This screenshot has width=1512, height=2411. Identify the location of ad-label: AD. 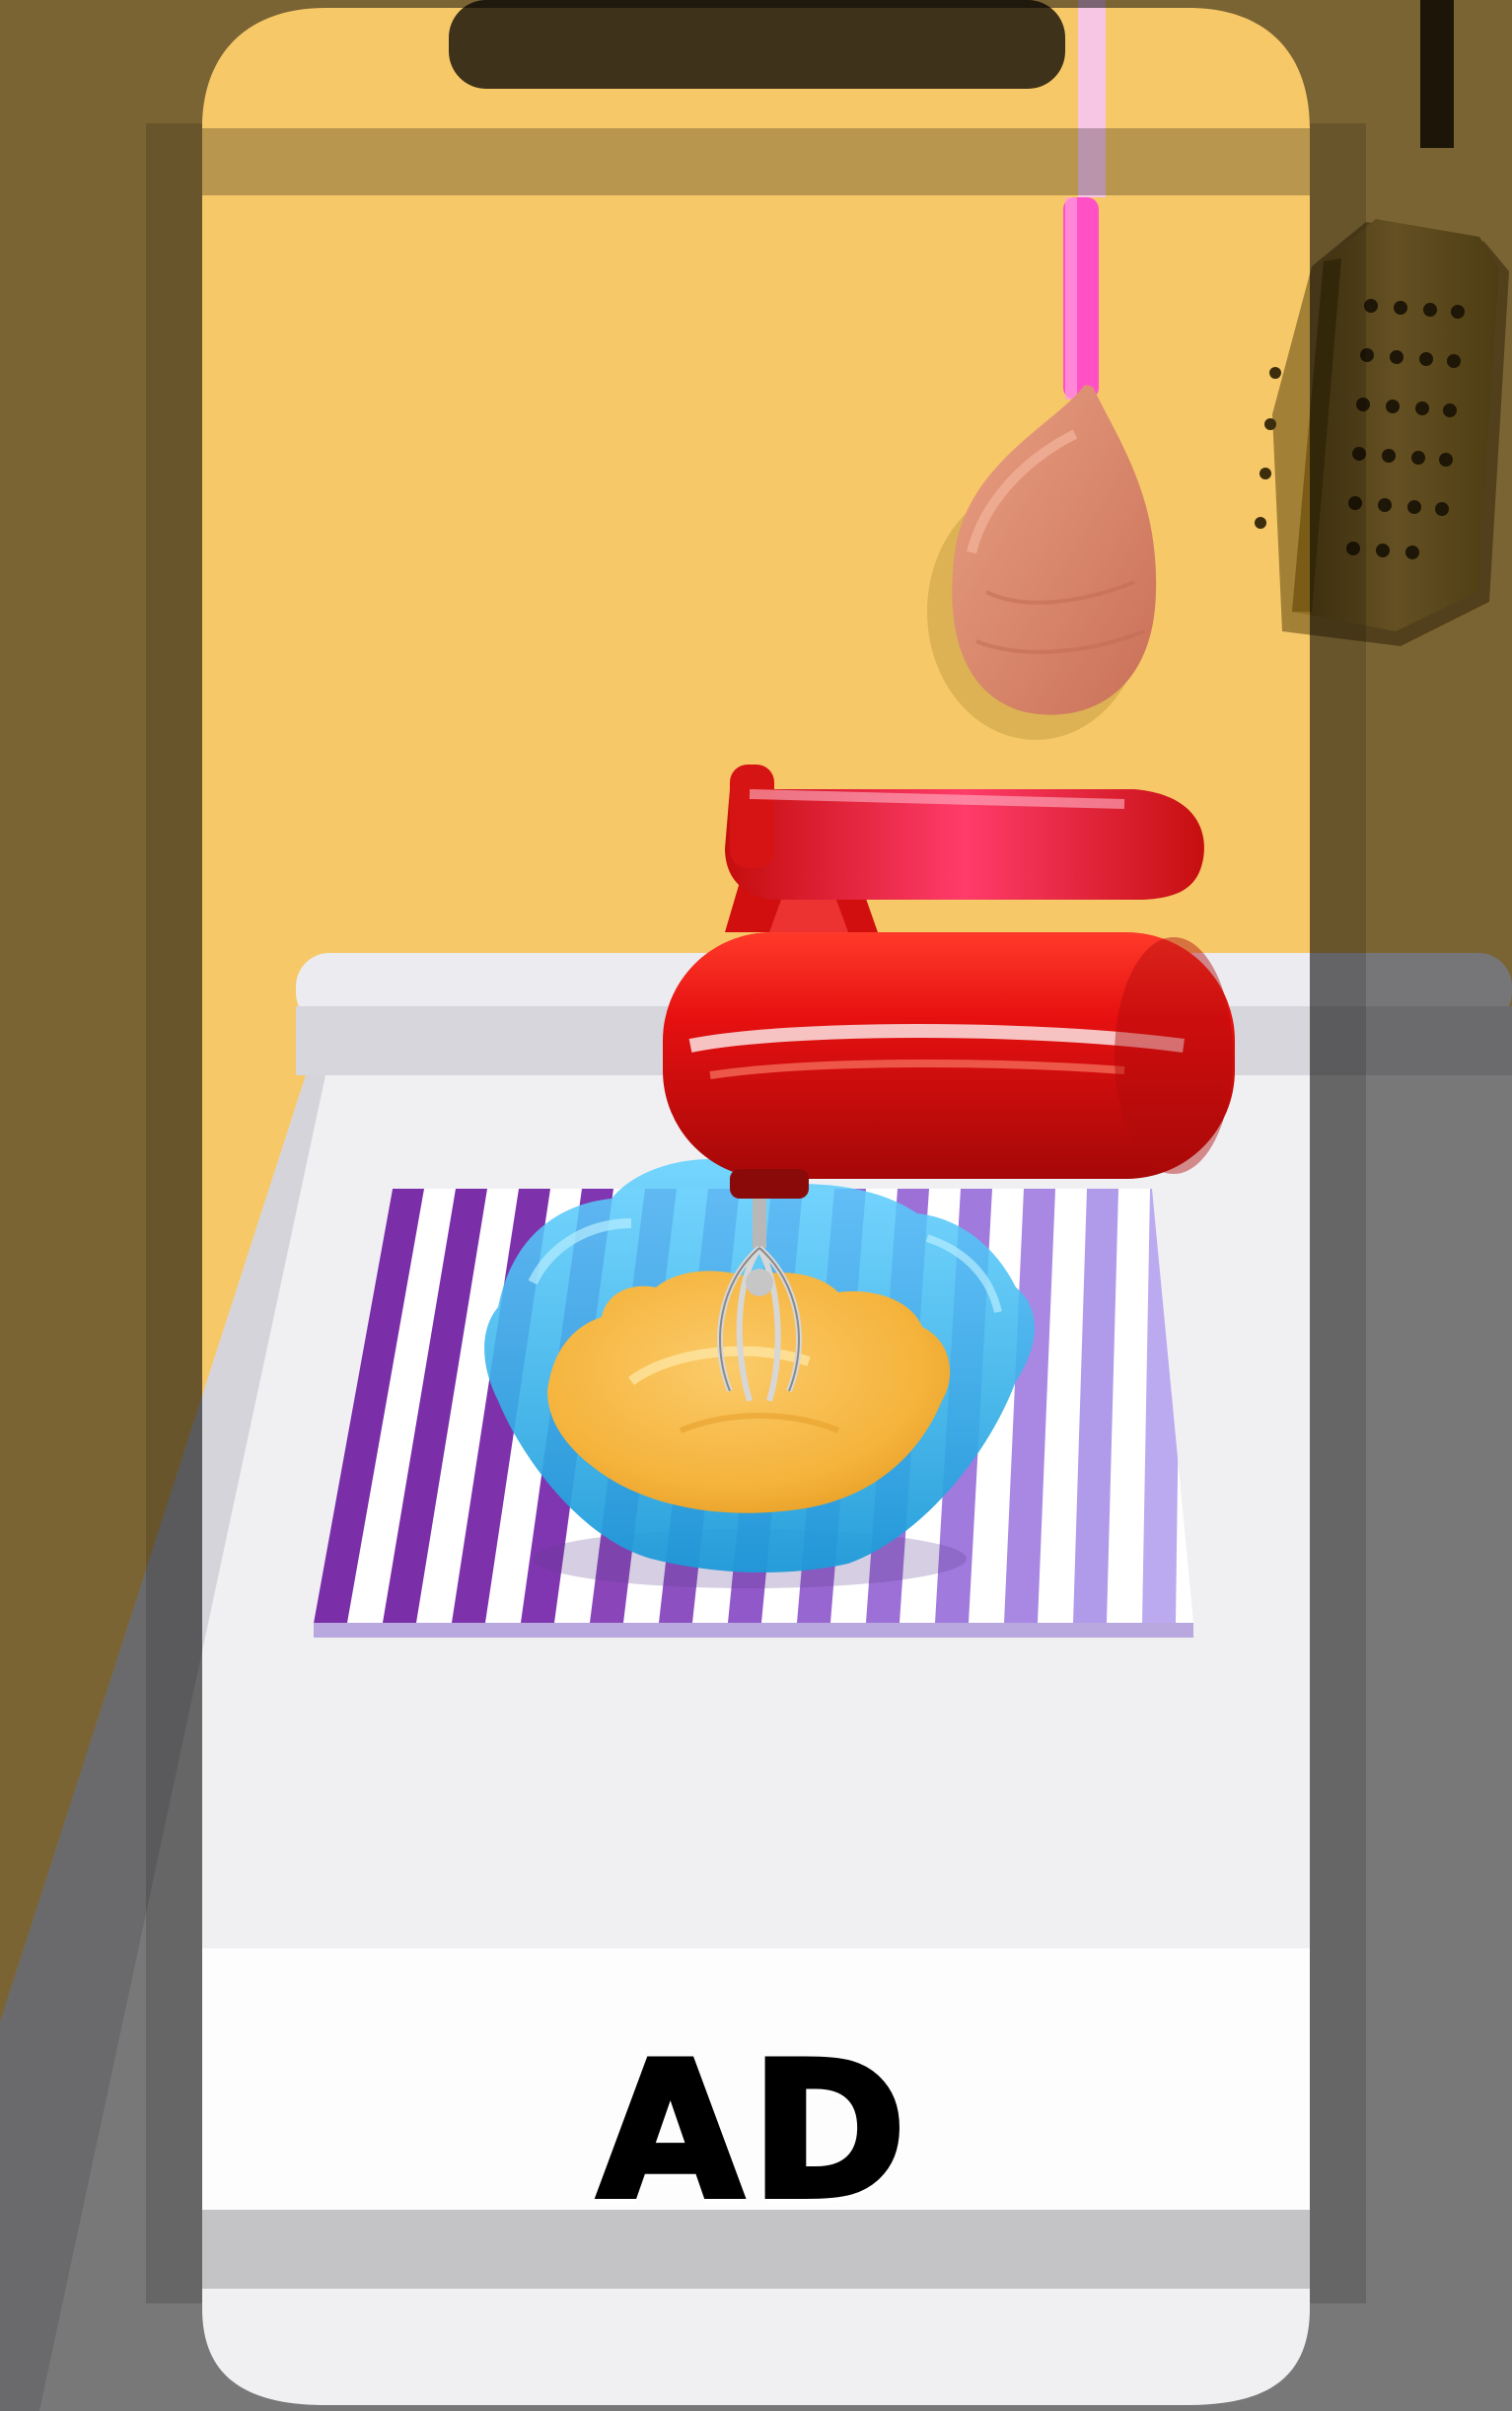
(754, 2131).